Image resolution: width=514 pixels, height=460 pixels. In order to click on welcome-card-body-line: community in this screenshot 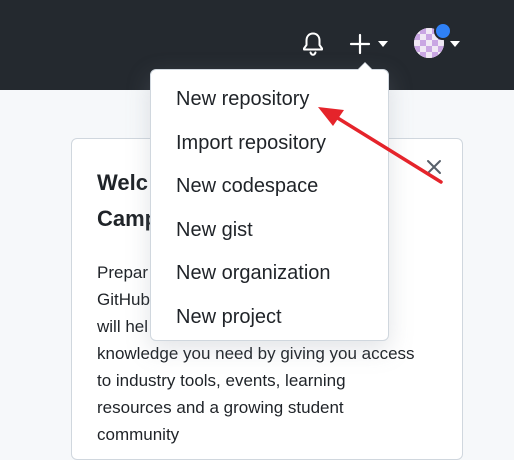, I will do `click(138, 434)`.